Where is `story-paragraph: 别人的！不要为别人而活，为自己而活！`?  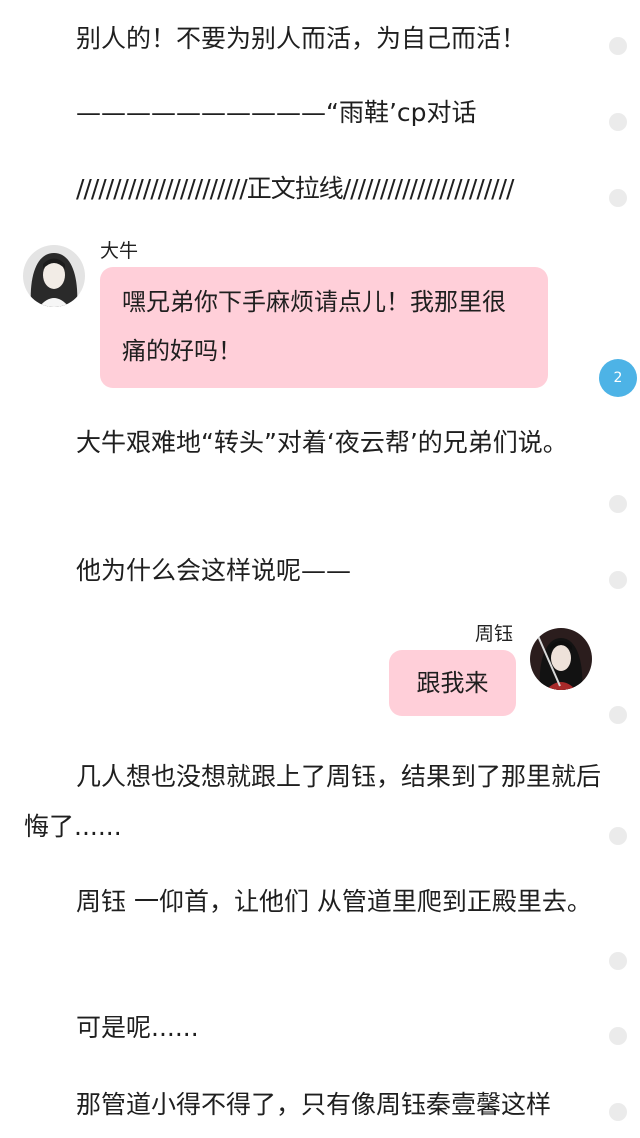 story-paragraph: 别人的！不要为别人而活，为自己而活！ is located at coordinates (301, 38).